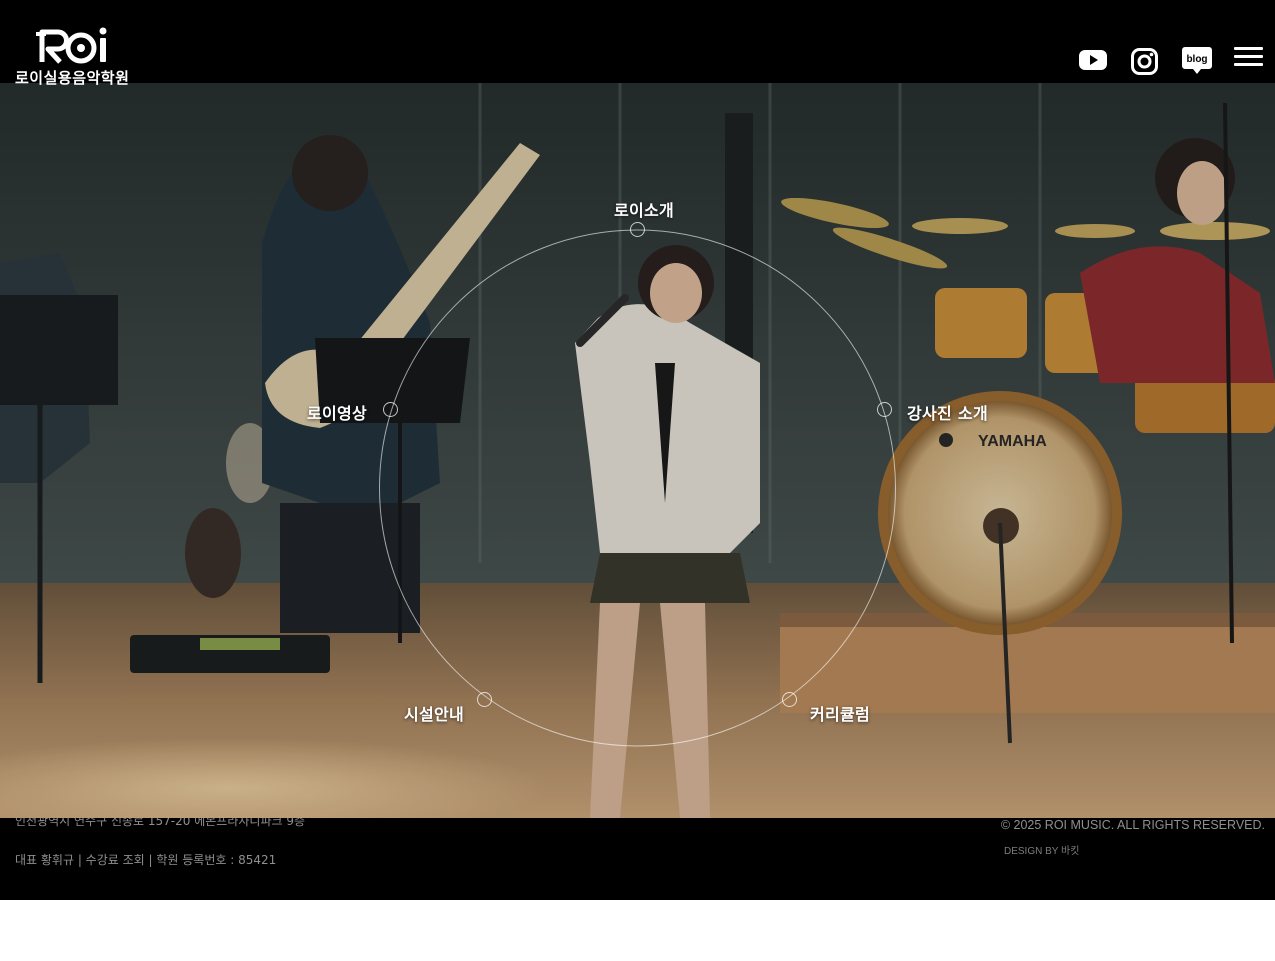  I want to click on svg-text: blog, so click(1196, 59).